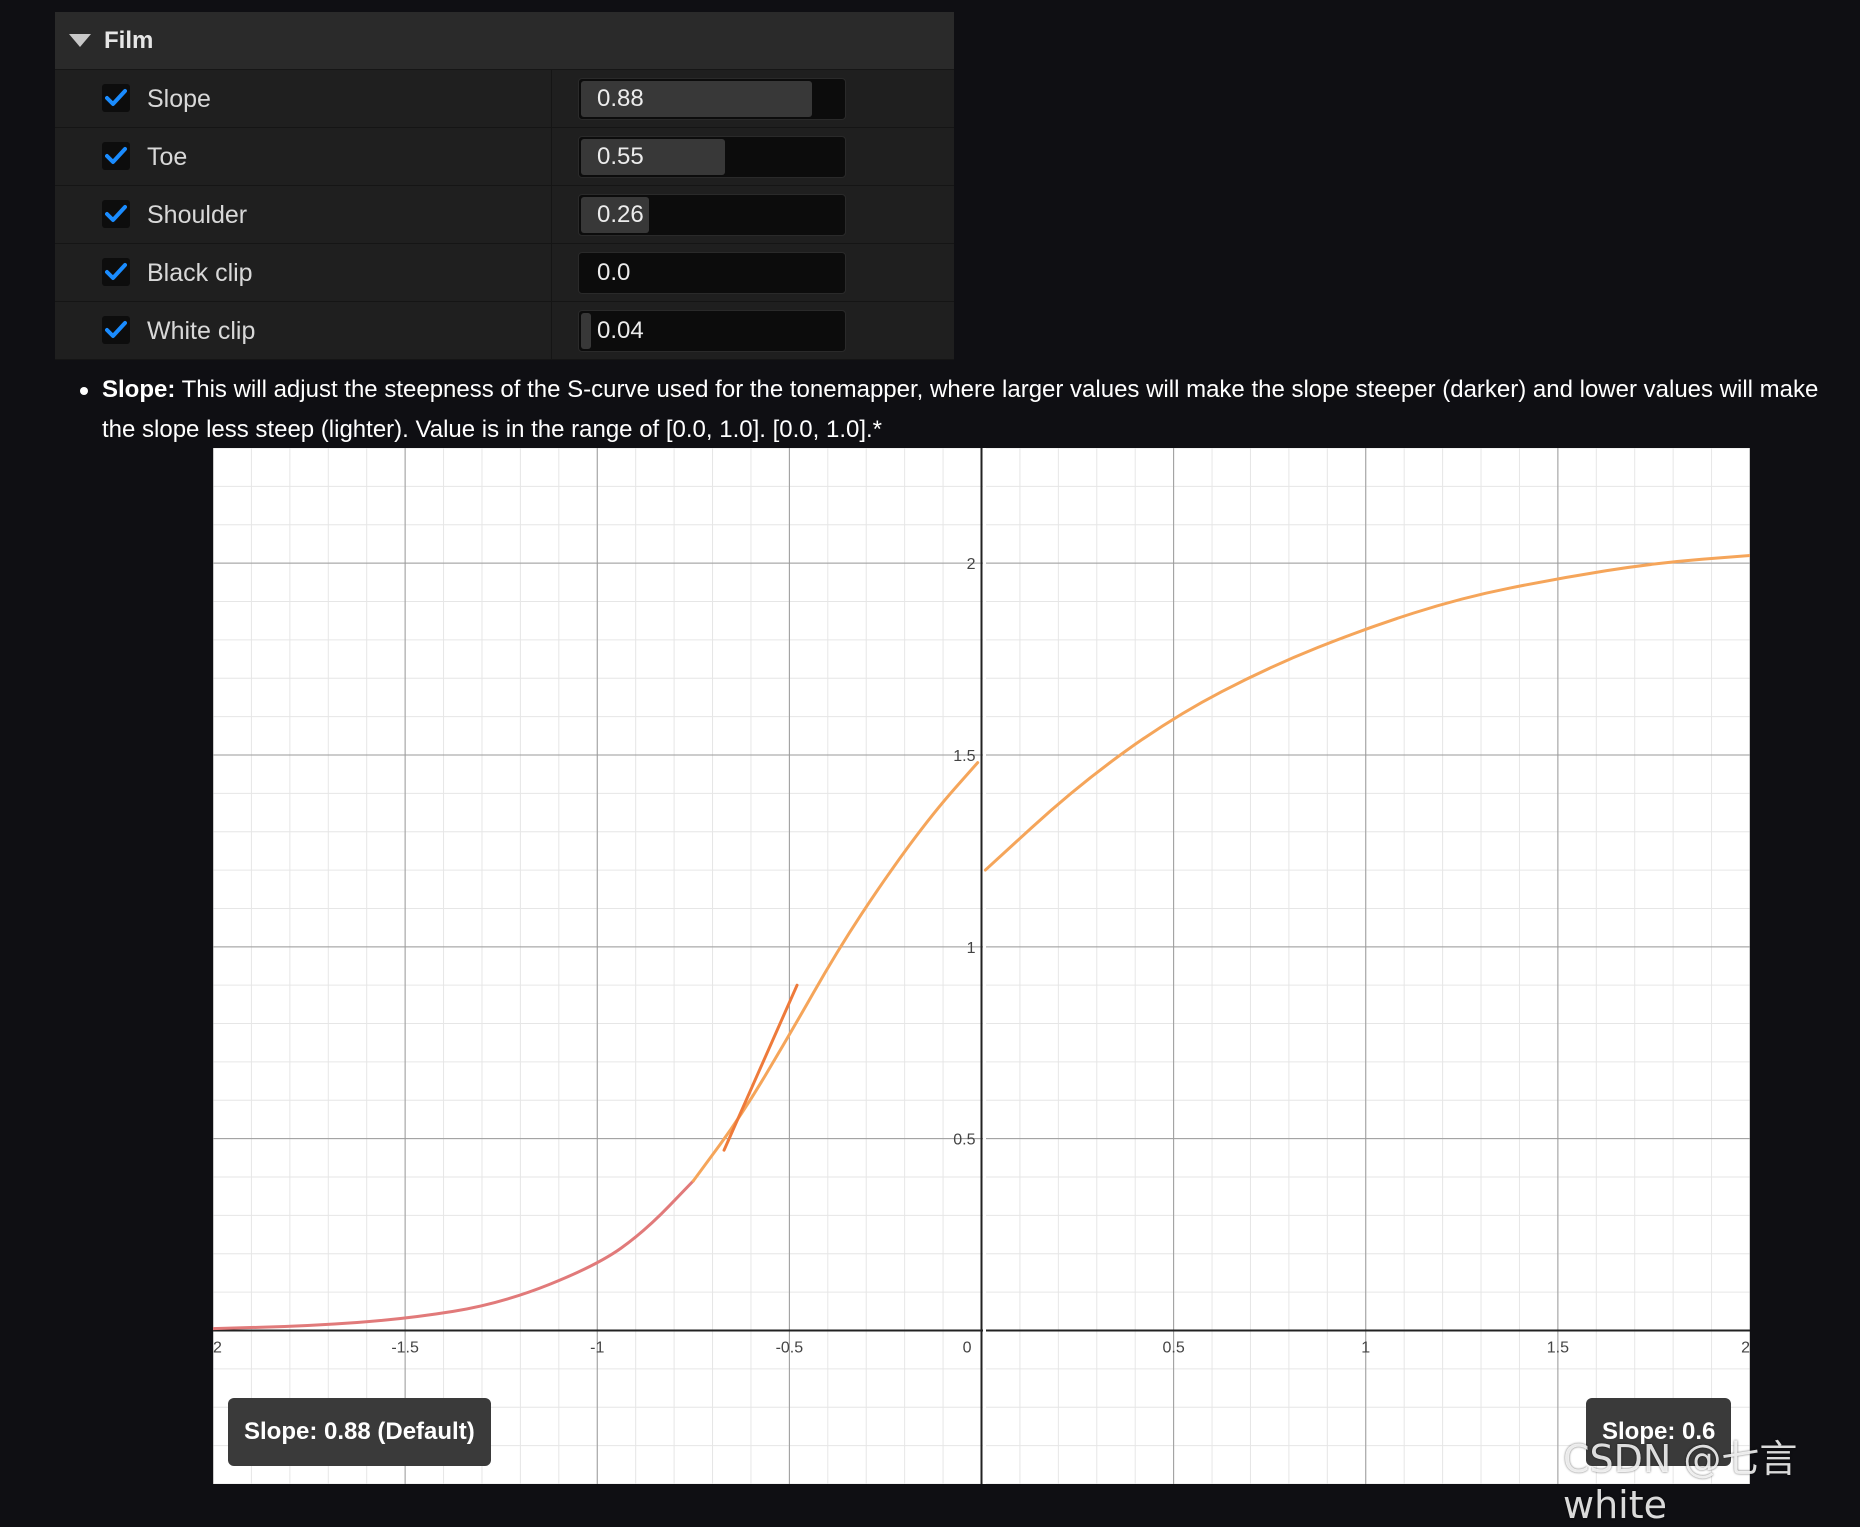  I want to click on value-text: 0.04, so click(620, 330).